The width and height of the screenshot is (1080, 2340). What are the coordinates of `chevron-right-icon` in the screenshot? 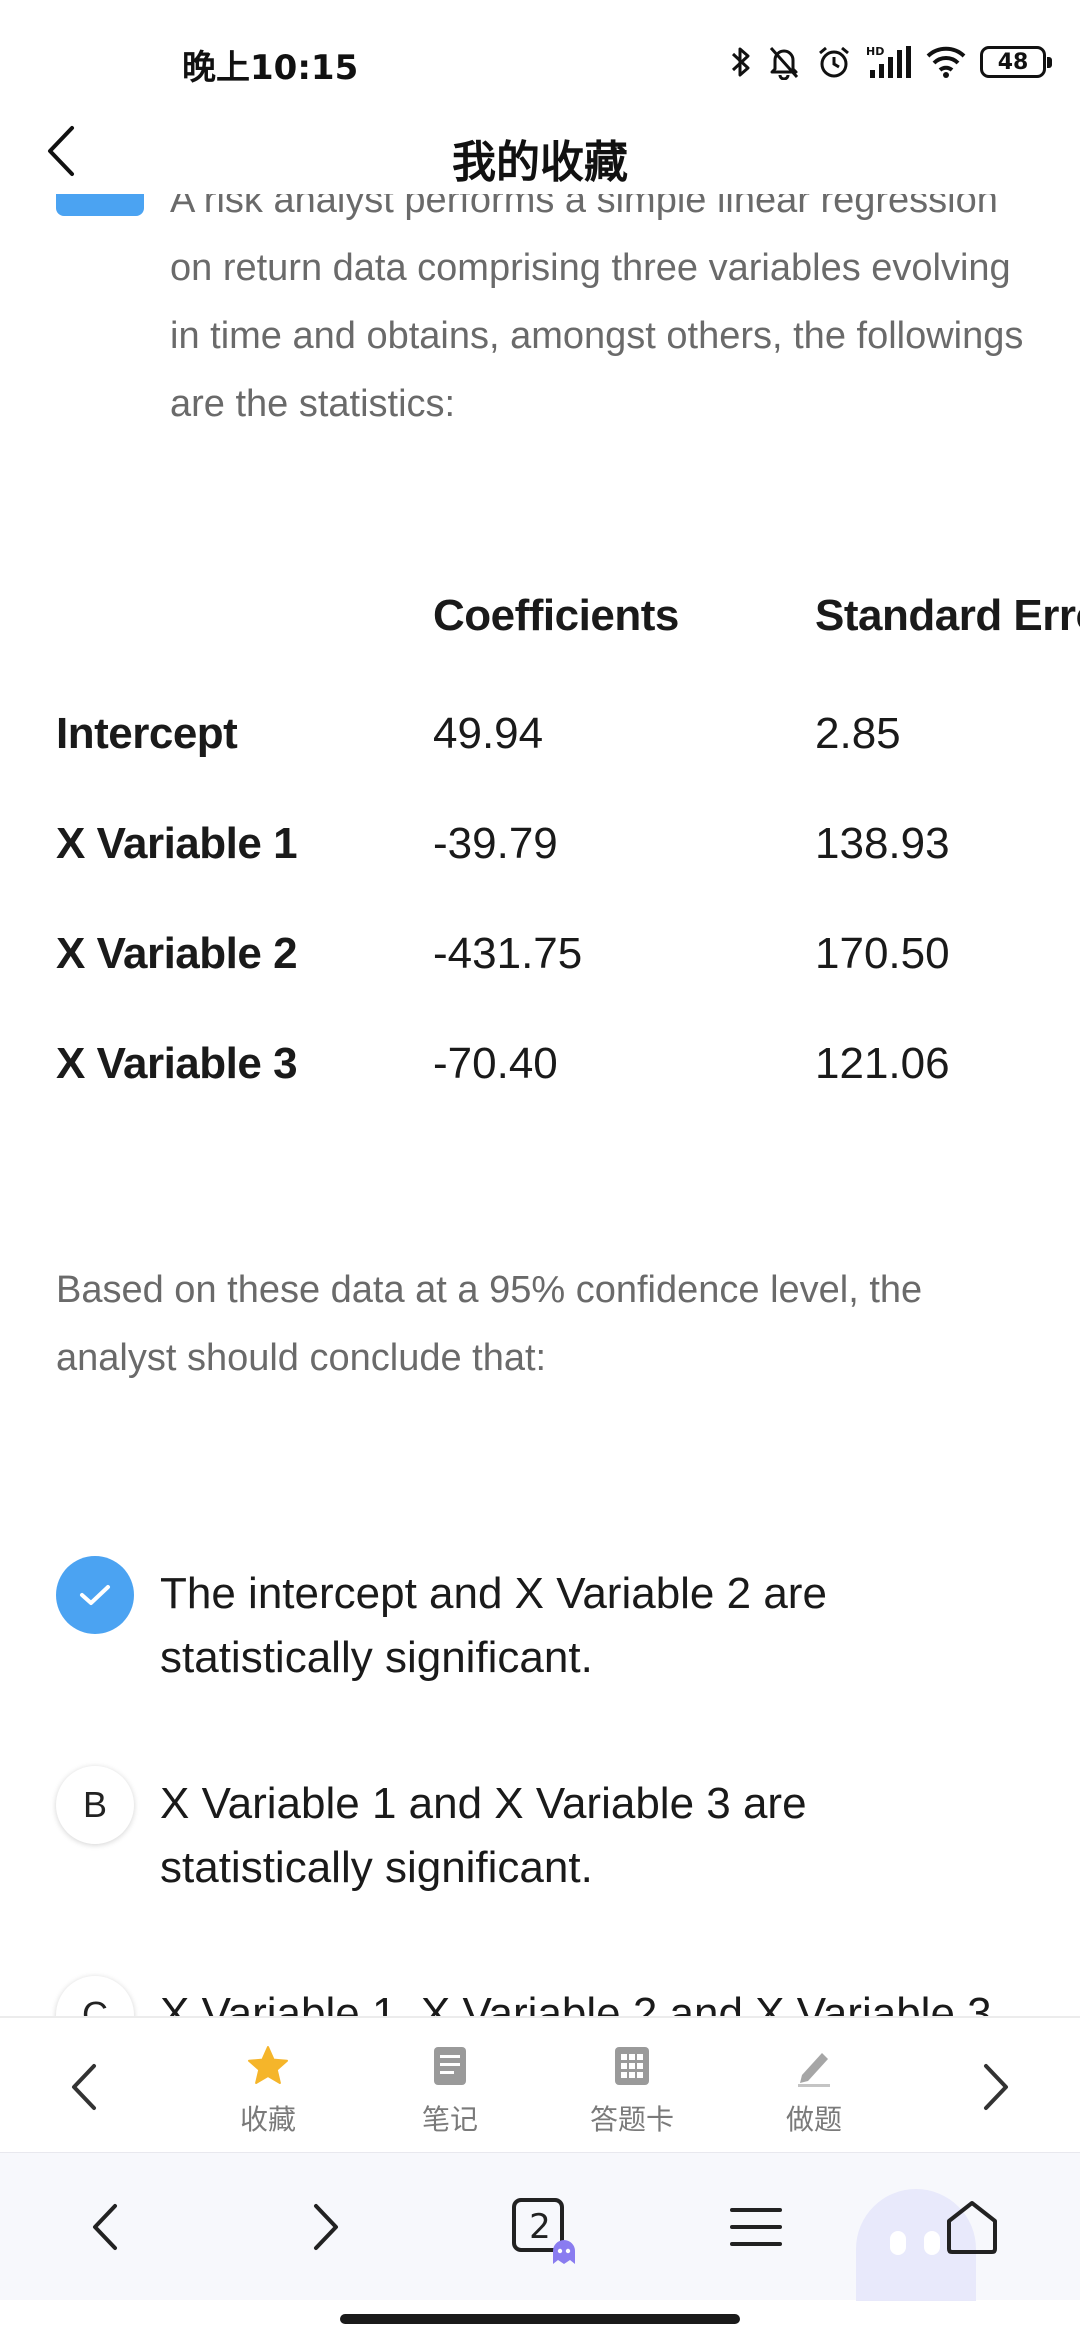 It's located at (996, 2087).